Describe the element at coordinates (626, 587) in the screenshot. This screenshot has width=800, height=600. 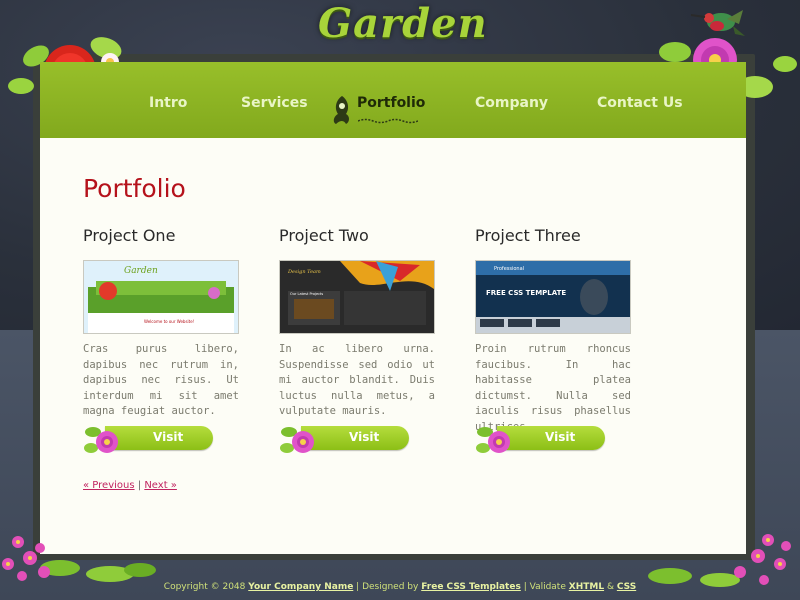
I see `css-validate-link: CSS` at that location.